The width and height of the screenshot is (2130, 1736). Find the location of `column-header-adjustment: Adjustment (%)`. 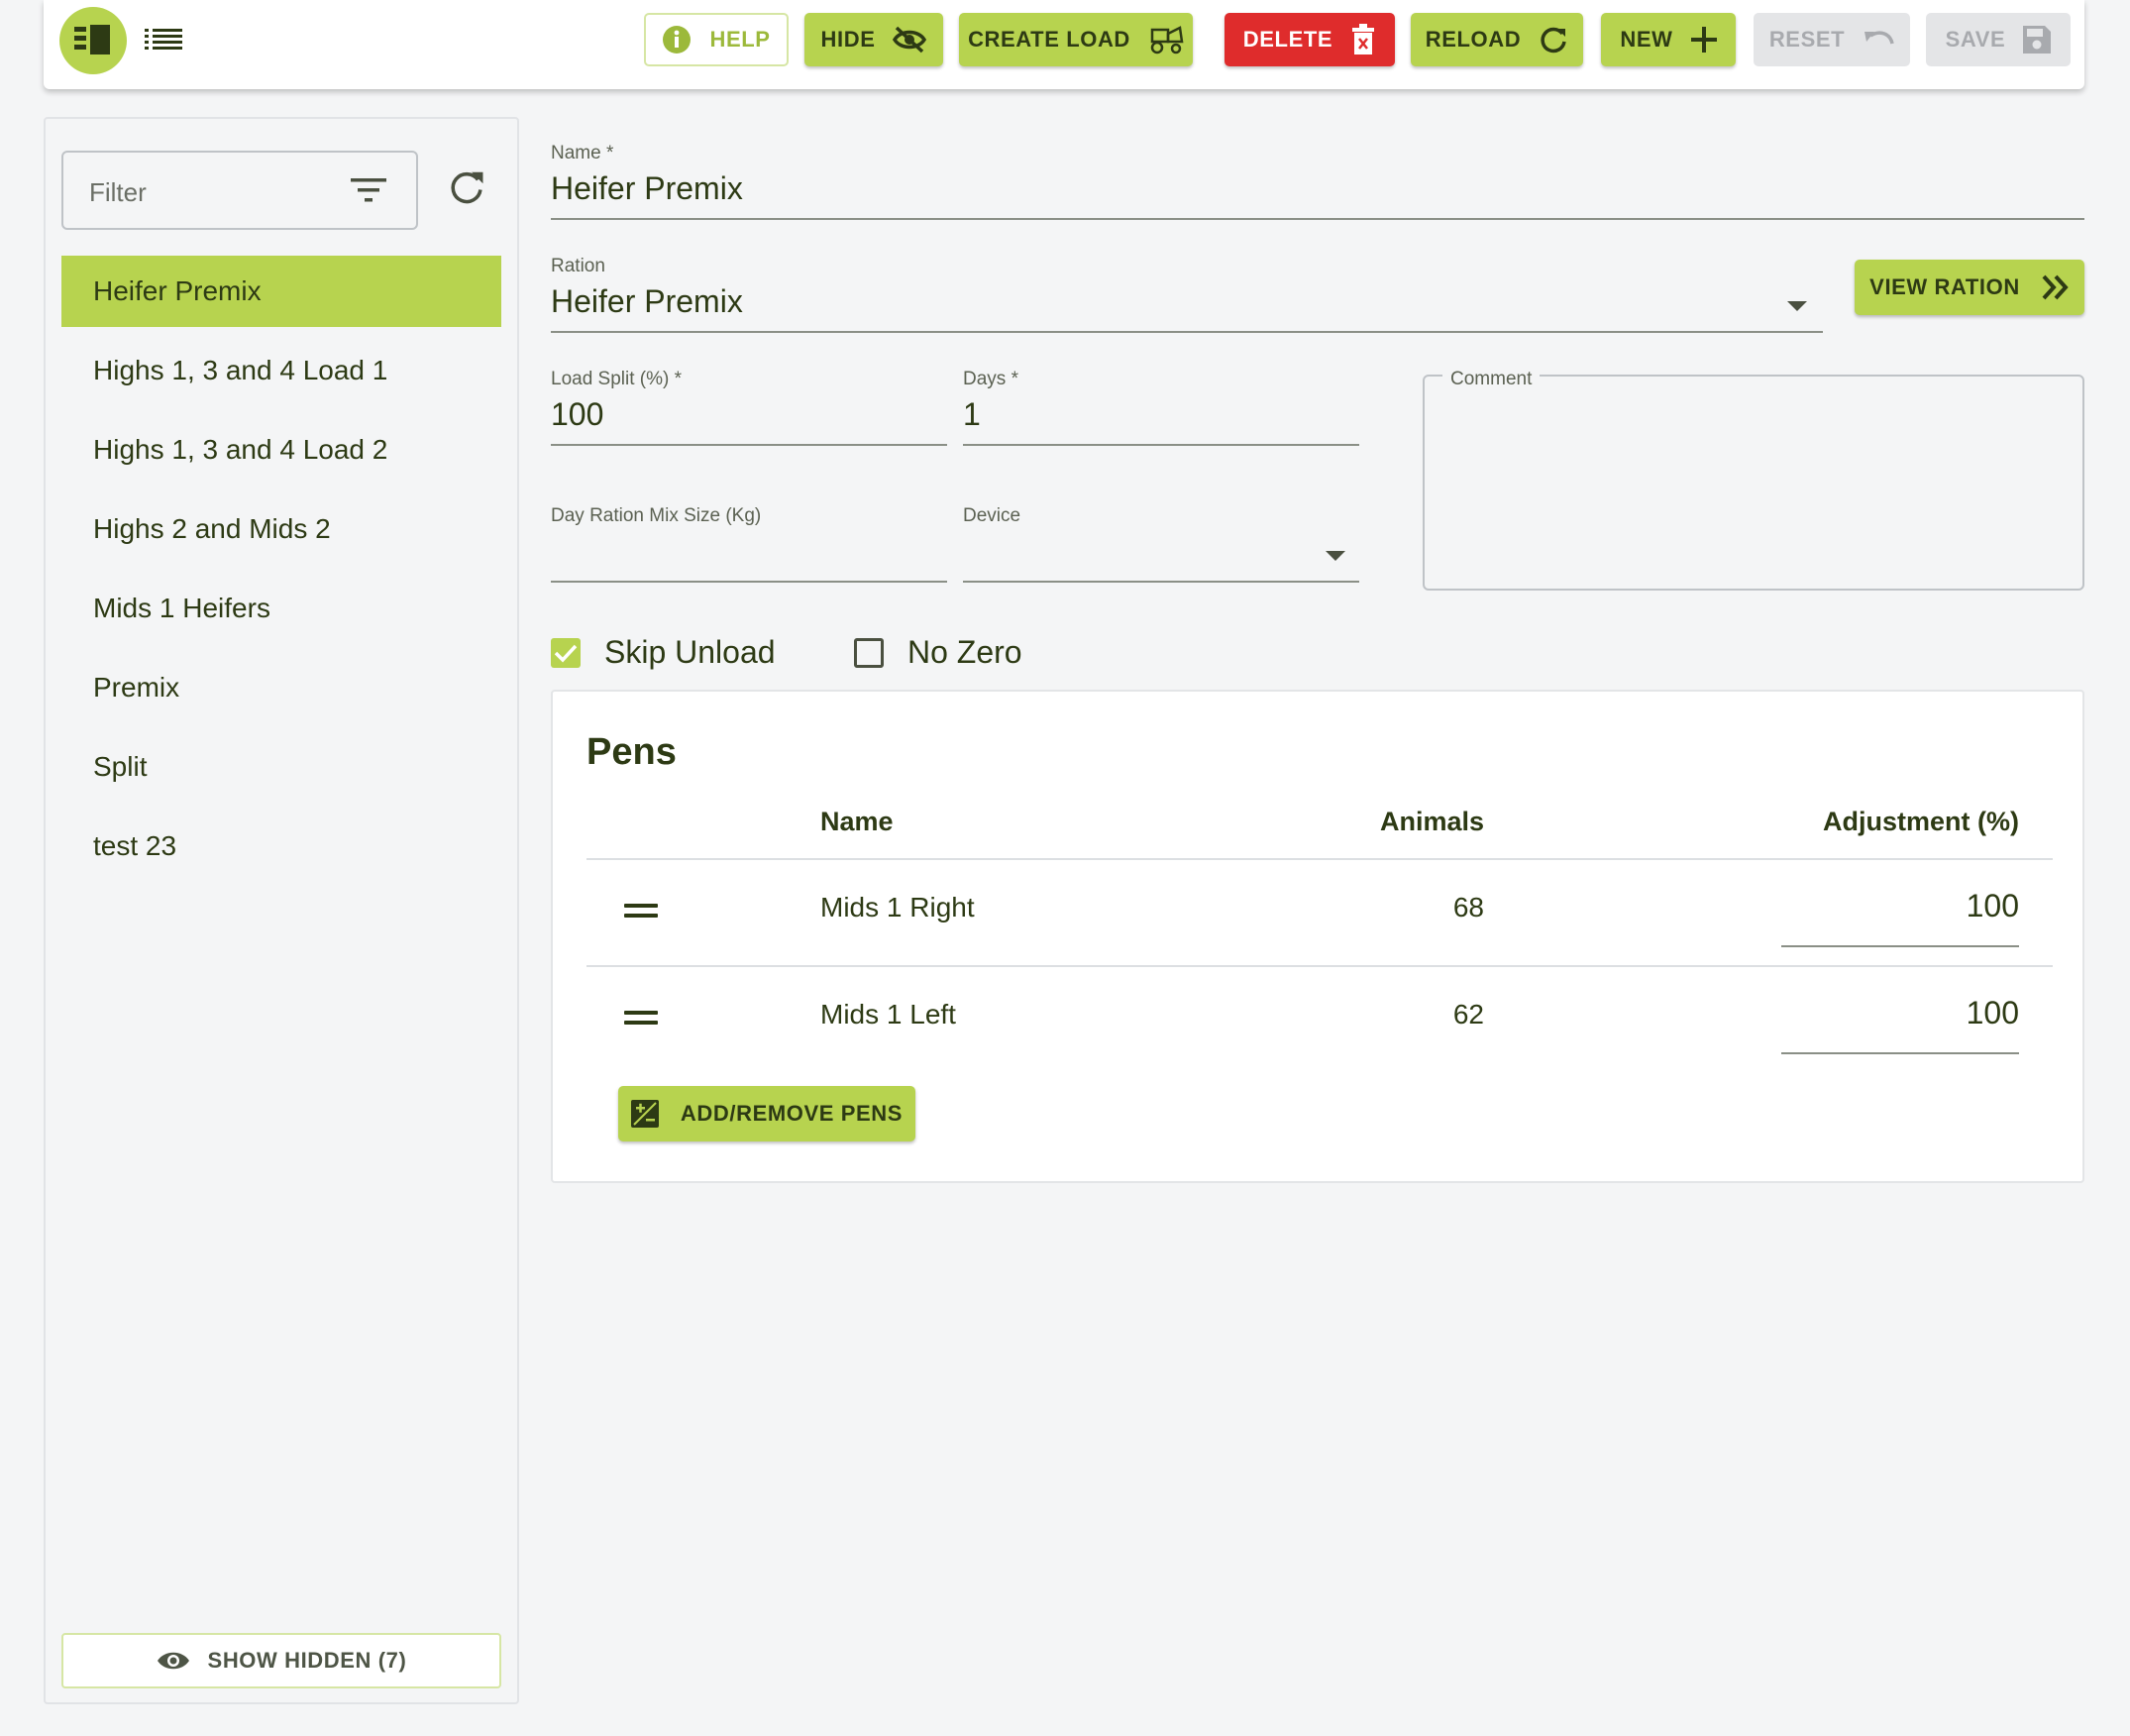

column-header-adjustment: Adjustment (%) is located at coordinates (1921, 821).